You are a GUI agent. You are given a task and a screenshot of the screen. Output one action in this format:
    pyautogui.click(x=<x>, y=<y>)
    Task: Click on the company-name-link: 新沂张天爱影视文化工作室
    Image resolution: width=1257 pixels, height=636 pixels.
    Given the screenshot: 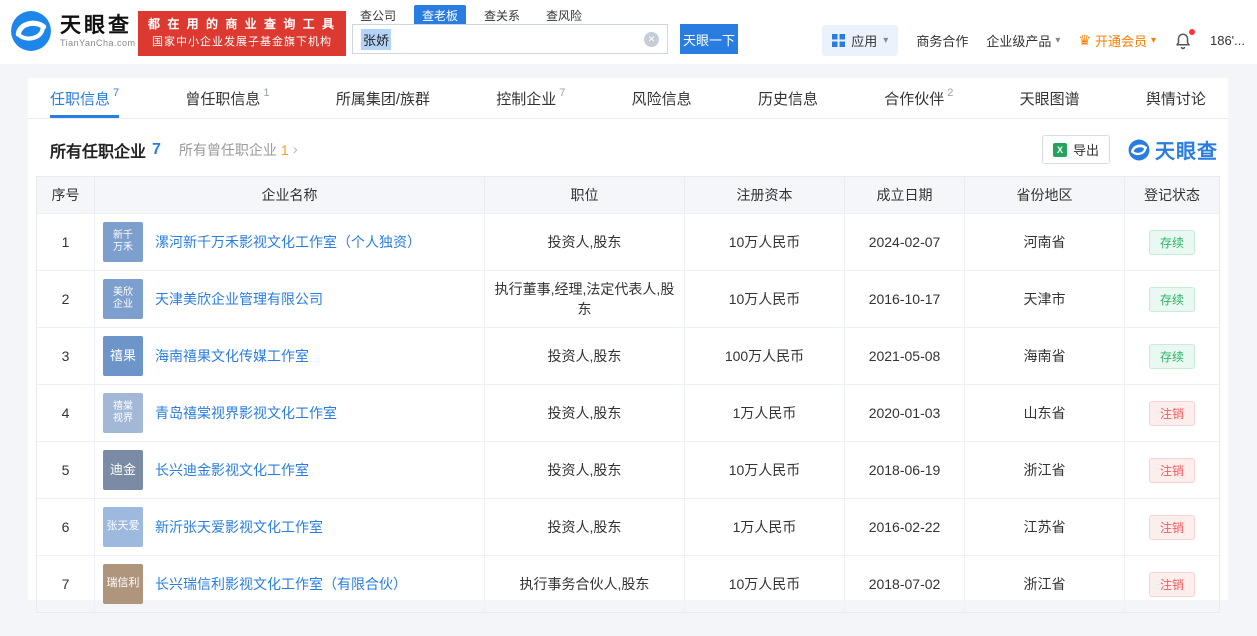 What is the action you would take?
    pyautogui.click(x=239, y=527)
    